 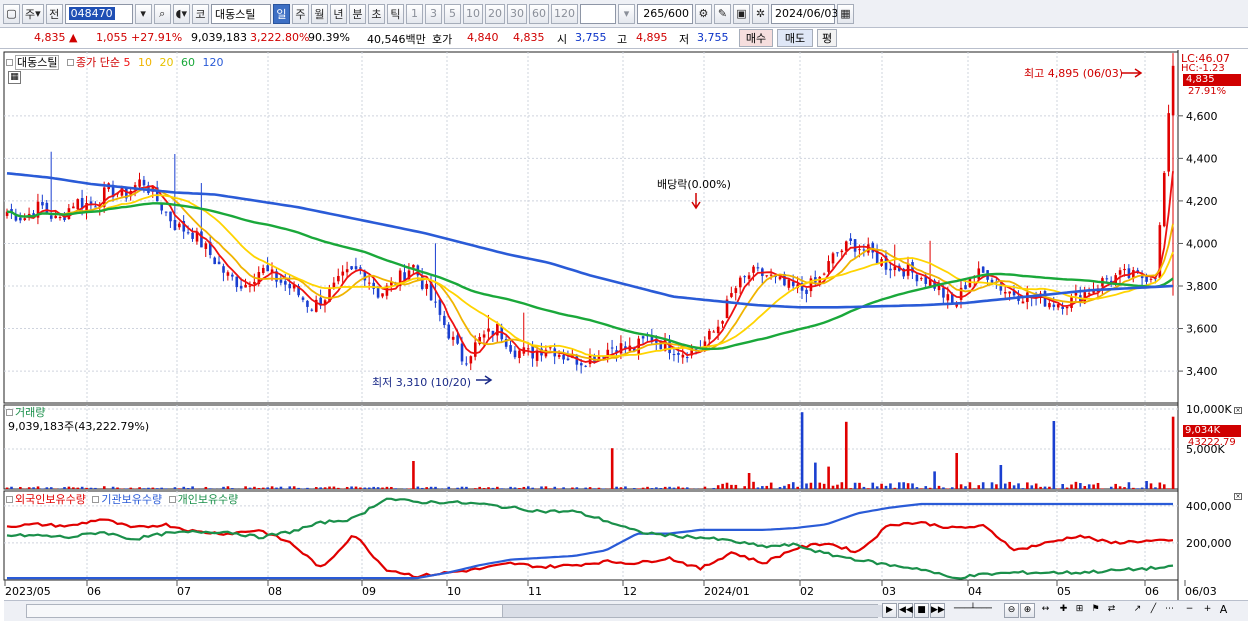 I want to click on tab-tick: 틱, so click(x=395, y=13).